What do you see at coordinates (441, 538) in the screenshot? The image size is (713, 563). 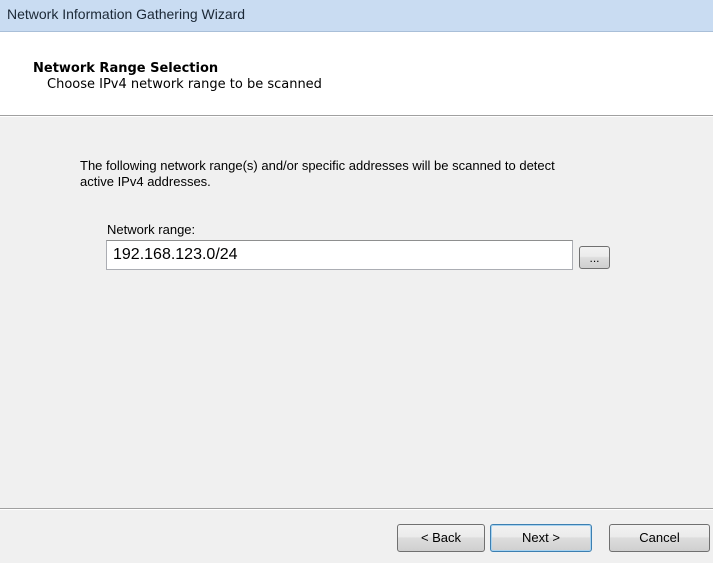 I see `back-button: < Back` at bounding box center [441, 538].